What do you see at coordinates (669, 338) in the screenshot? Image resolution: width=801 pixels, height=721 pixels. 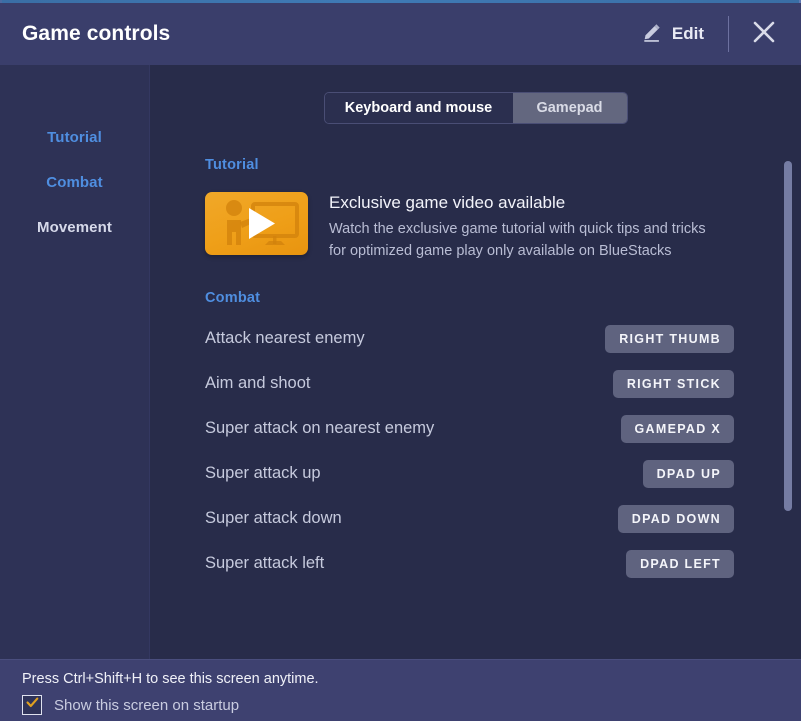 I see `control-key-badge: RIGHT THUMB` at bounding box center [669, 338].